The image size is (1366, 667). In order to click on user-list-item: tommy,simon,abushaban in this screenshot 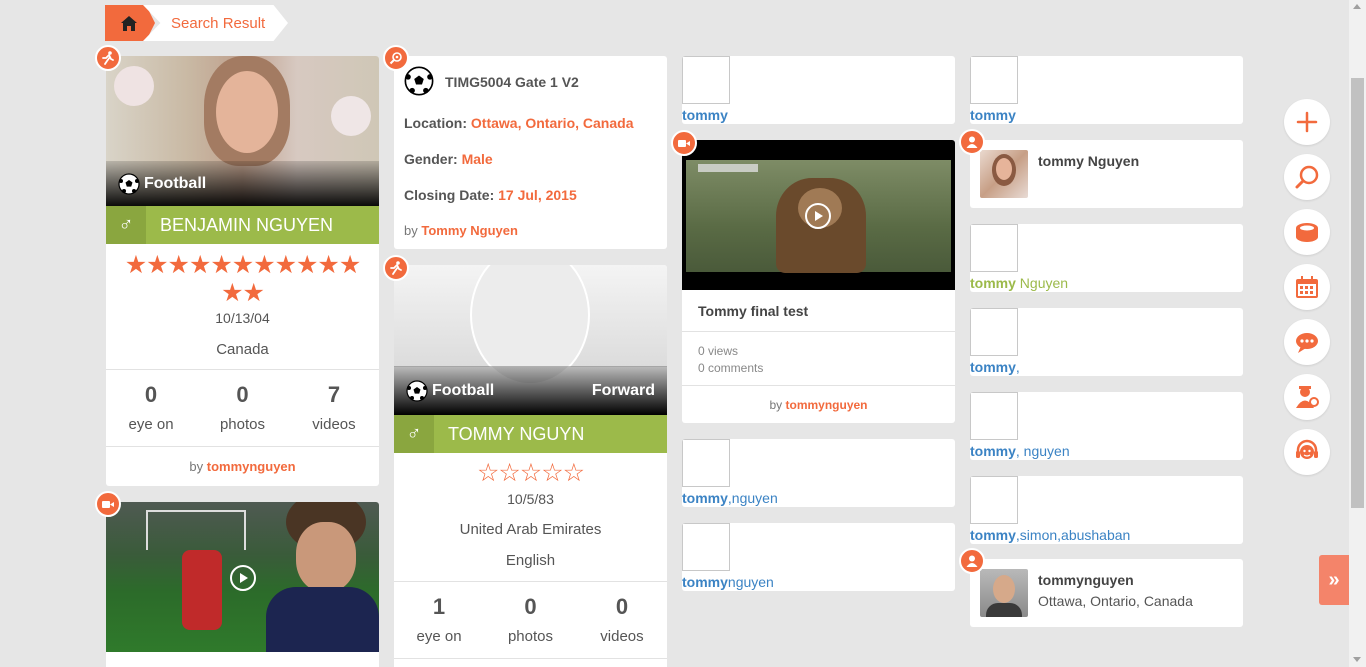, I will do `click(1106, 510)`.